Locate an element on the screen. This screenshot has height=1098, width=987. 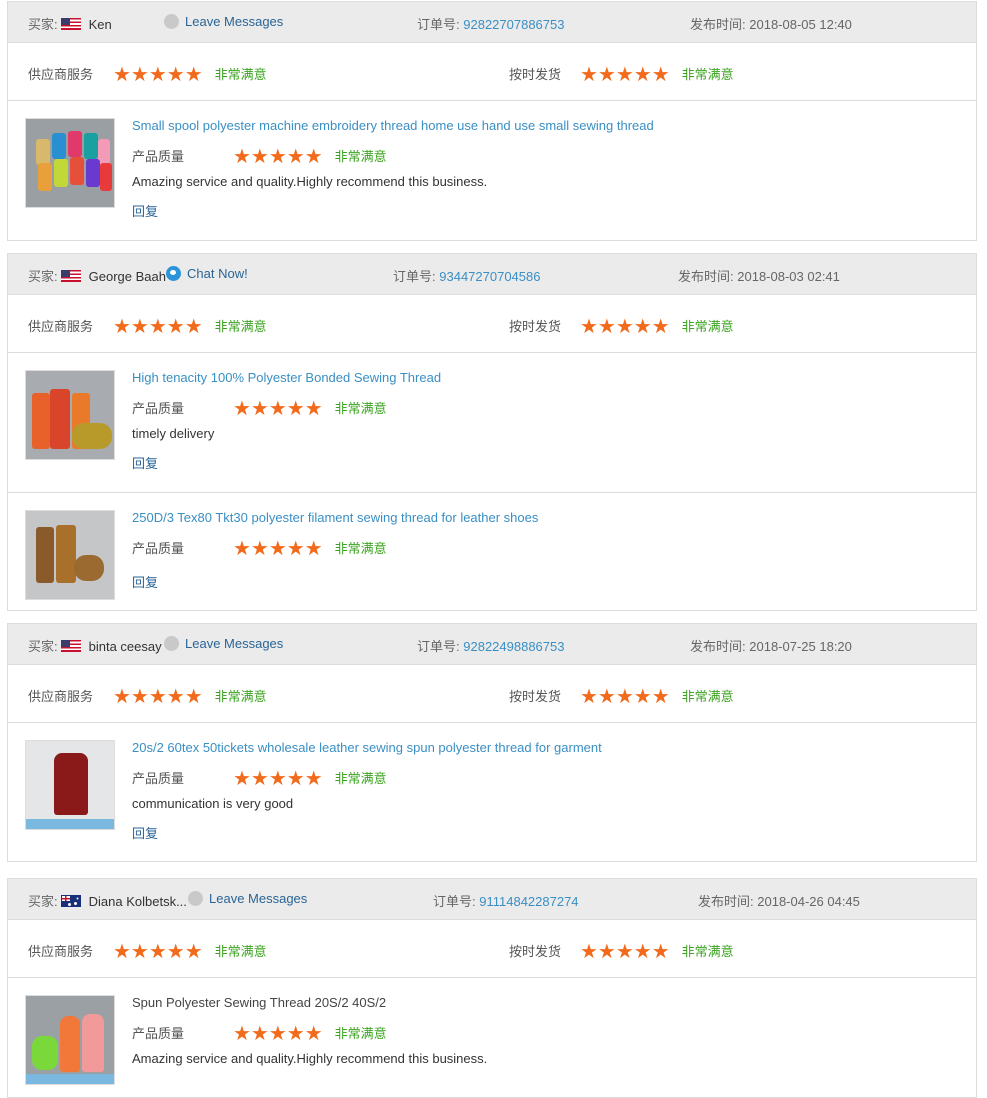
order-info: 订单号: 93447270704586 is located at coordinates (466, 275).